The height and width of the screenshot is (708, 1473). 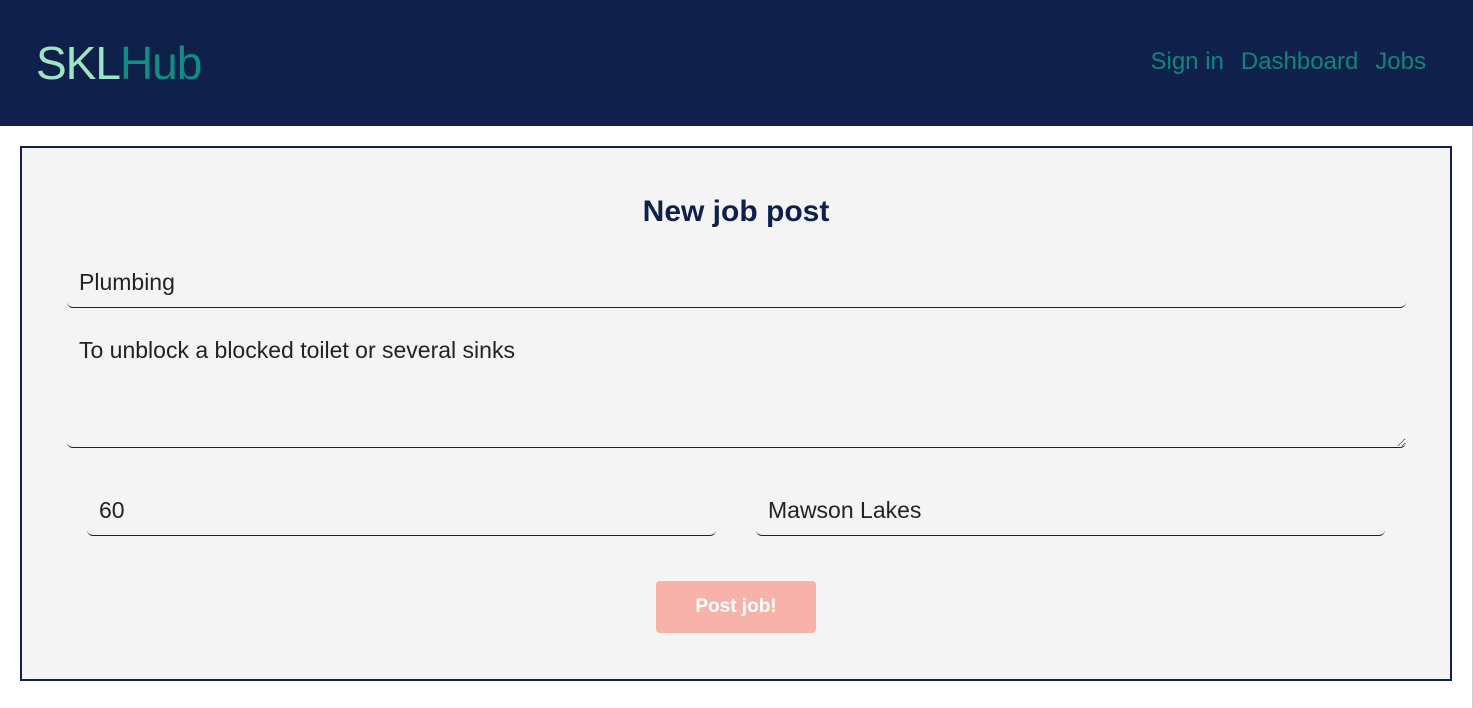 I want to click on logo: SKLHub, so click(x=119, y=63).